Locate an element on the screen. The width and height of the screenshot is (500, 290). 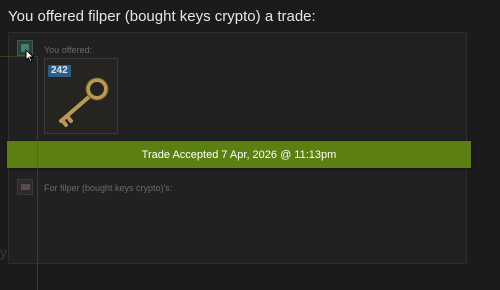
offered-item-card: 242 is located at coordinates (81, 96).